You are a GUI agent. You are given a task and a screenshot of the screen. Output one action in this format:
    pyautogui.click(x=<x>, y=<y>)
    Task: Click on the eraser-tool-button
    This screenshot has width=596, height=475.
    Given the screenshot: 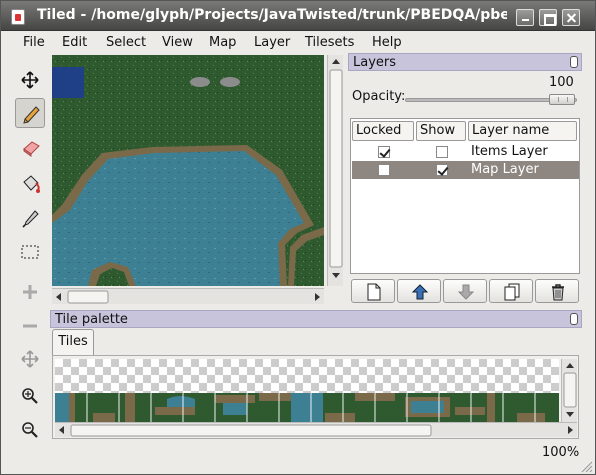 What is the action you would take?
    pyautogui.click(x=30, y=148)
    